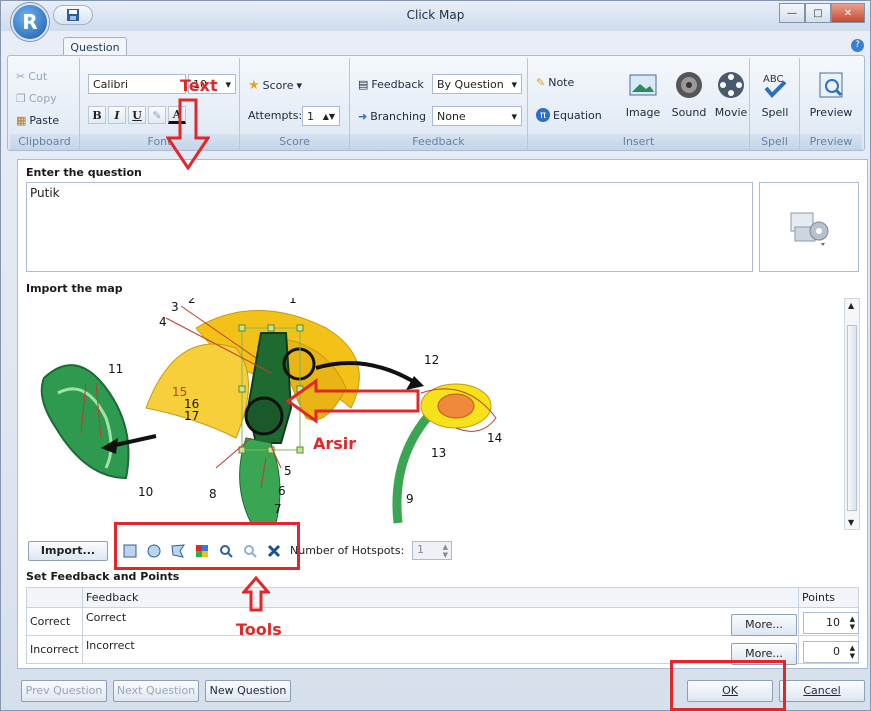 This screenshot has width=871, height=711. I want to click on label-14: 14, so click(494, 438).